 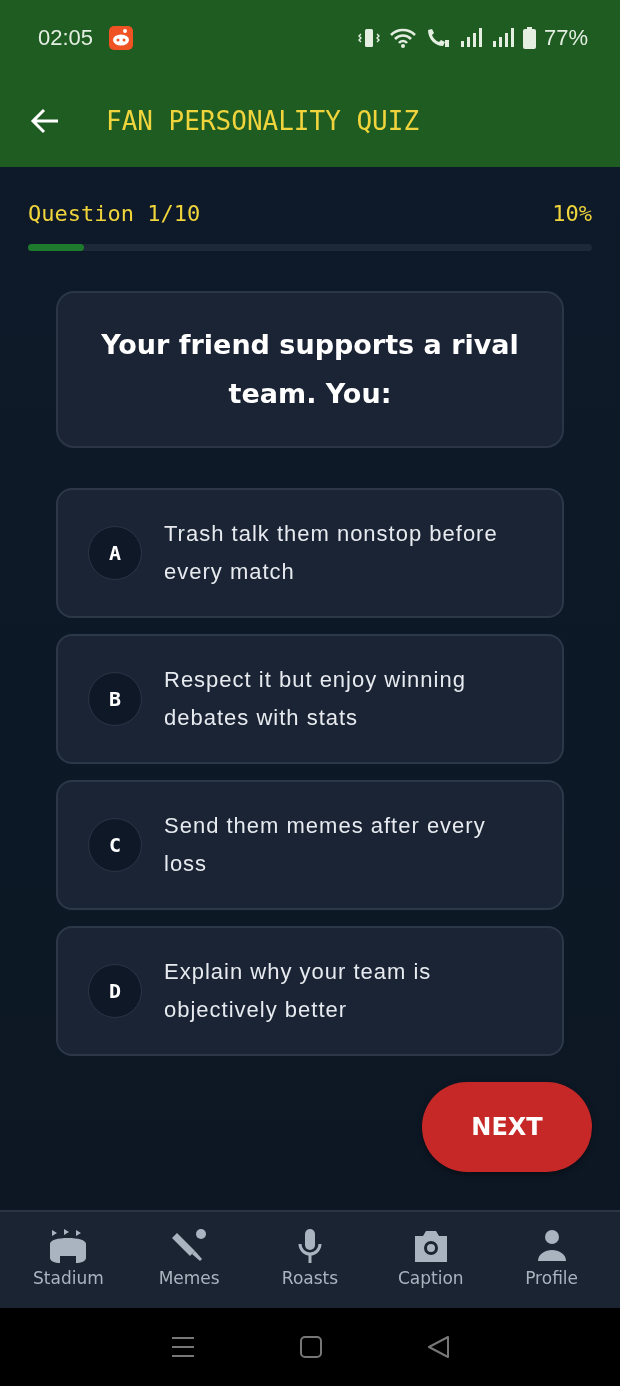 I want to click on option-text: Trash talk them nonstop before every match, so click(x=331, y=553).